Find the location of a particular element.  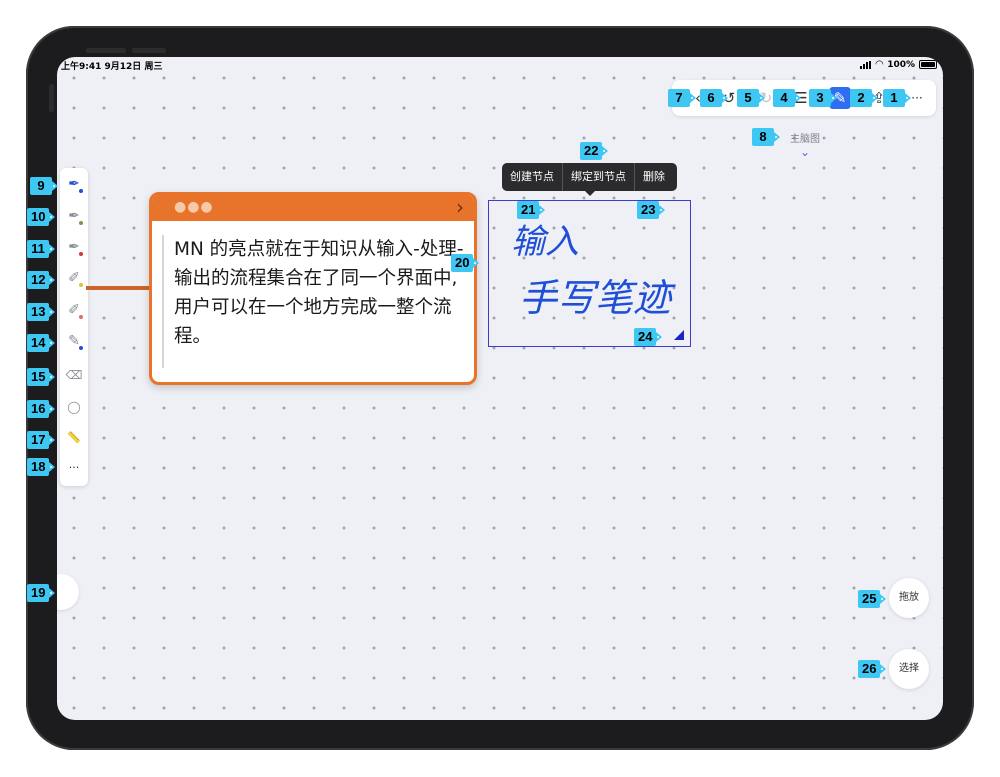

annotation-tag-8: 8 is located at coordinates (766, 137).